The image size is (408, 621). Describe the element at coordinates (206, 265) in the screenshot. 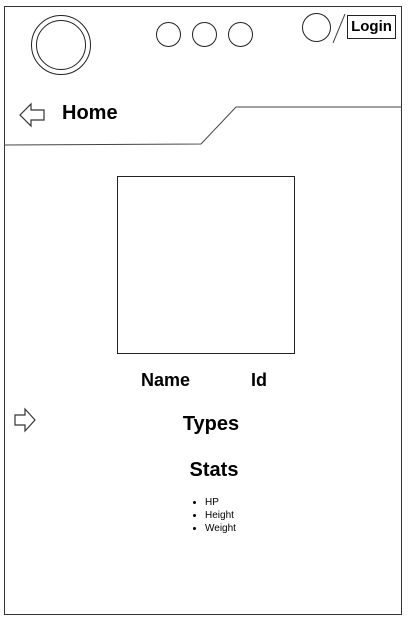

I see `pokemon-image-placeholder` at that location.